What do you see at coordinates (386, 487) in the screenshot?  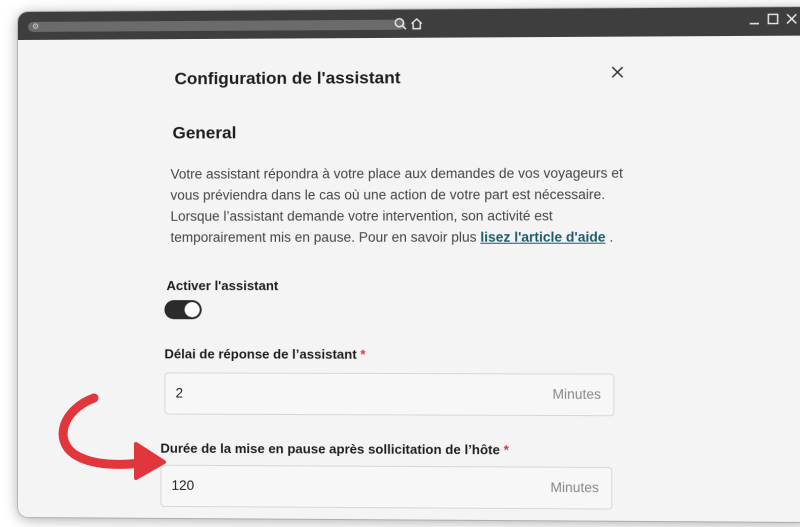 I see `pause-duration-input: 120 Minutes` at bounding box center [386, 487].